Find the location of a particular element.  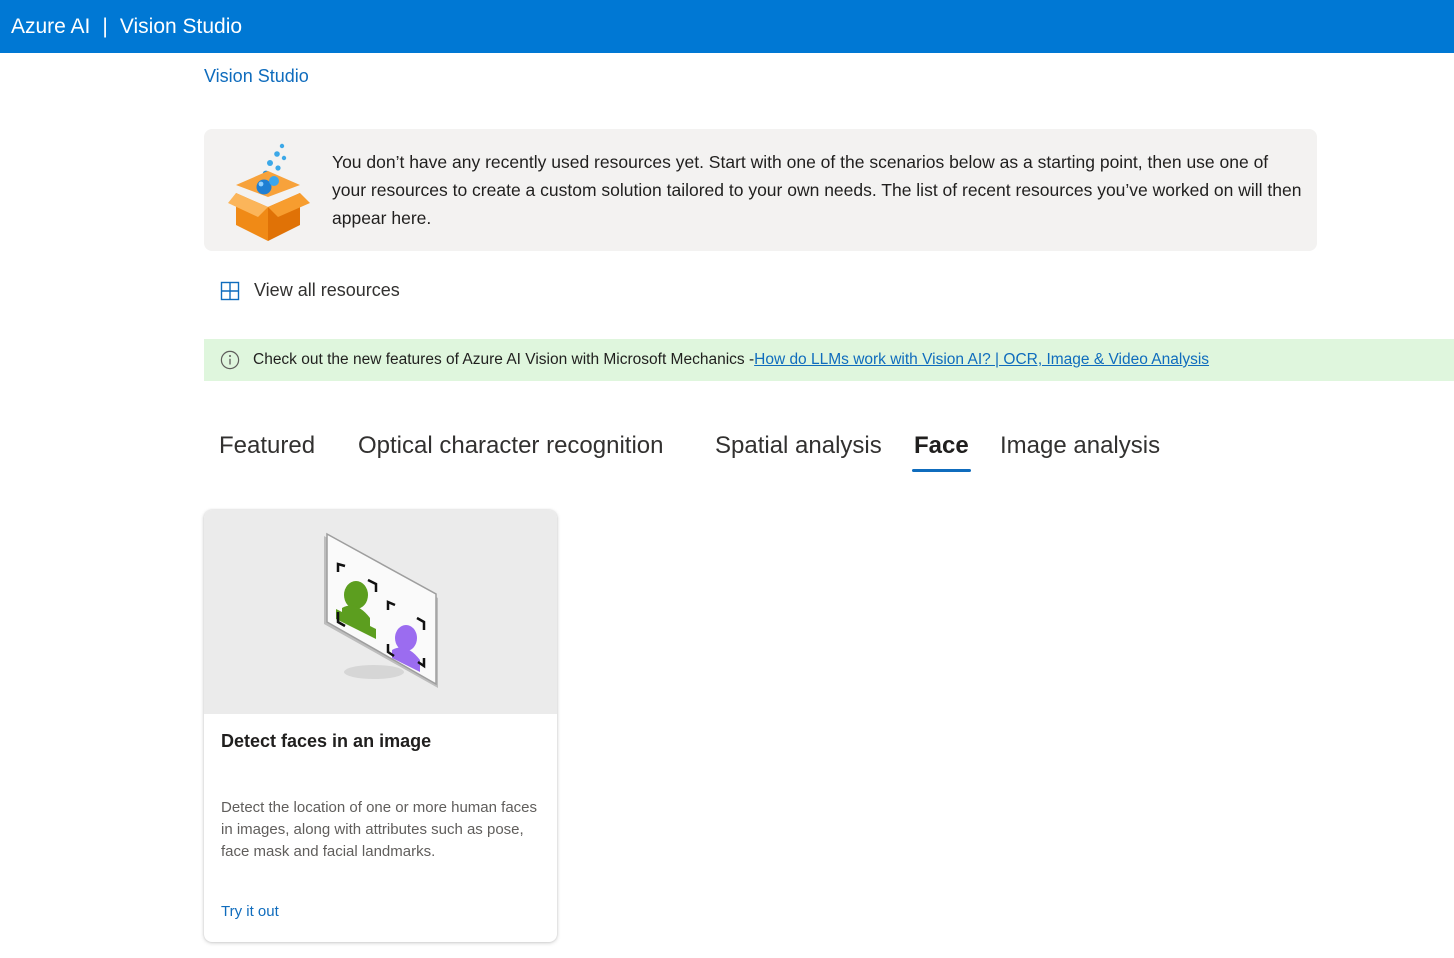

info-icon is located at coordinates (230, 360).